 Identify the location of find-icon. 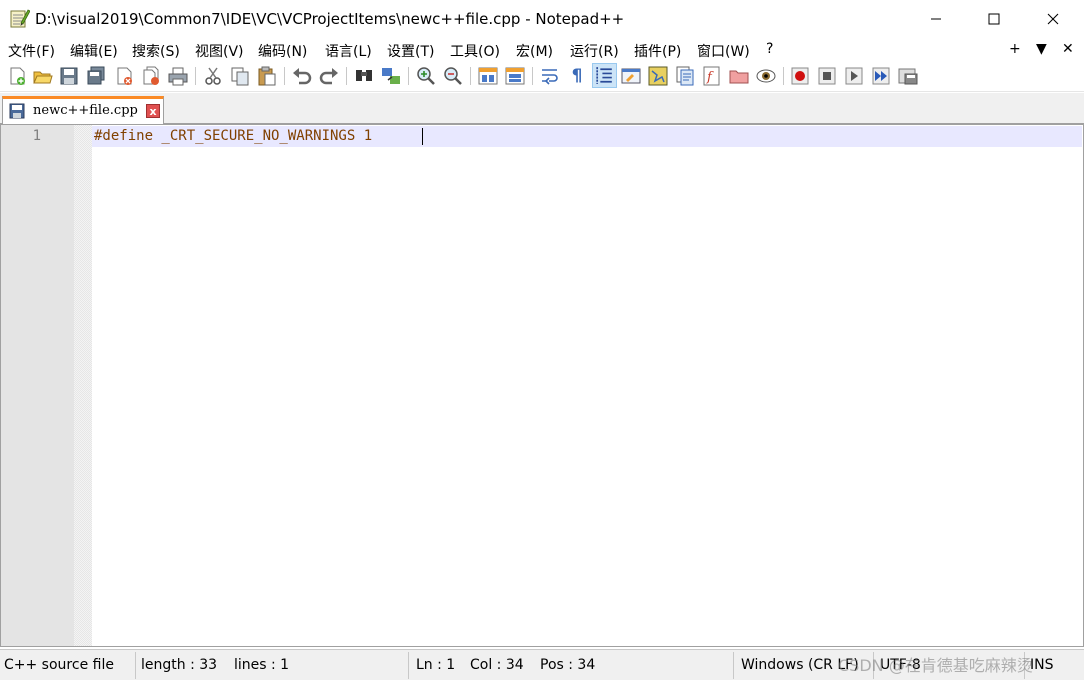
(364, 76).